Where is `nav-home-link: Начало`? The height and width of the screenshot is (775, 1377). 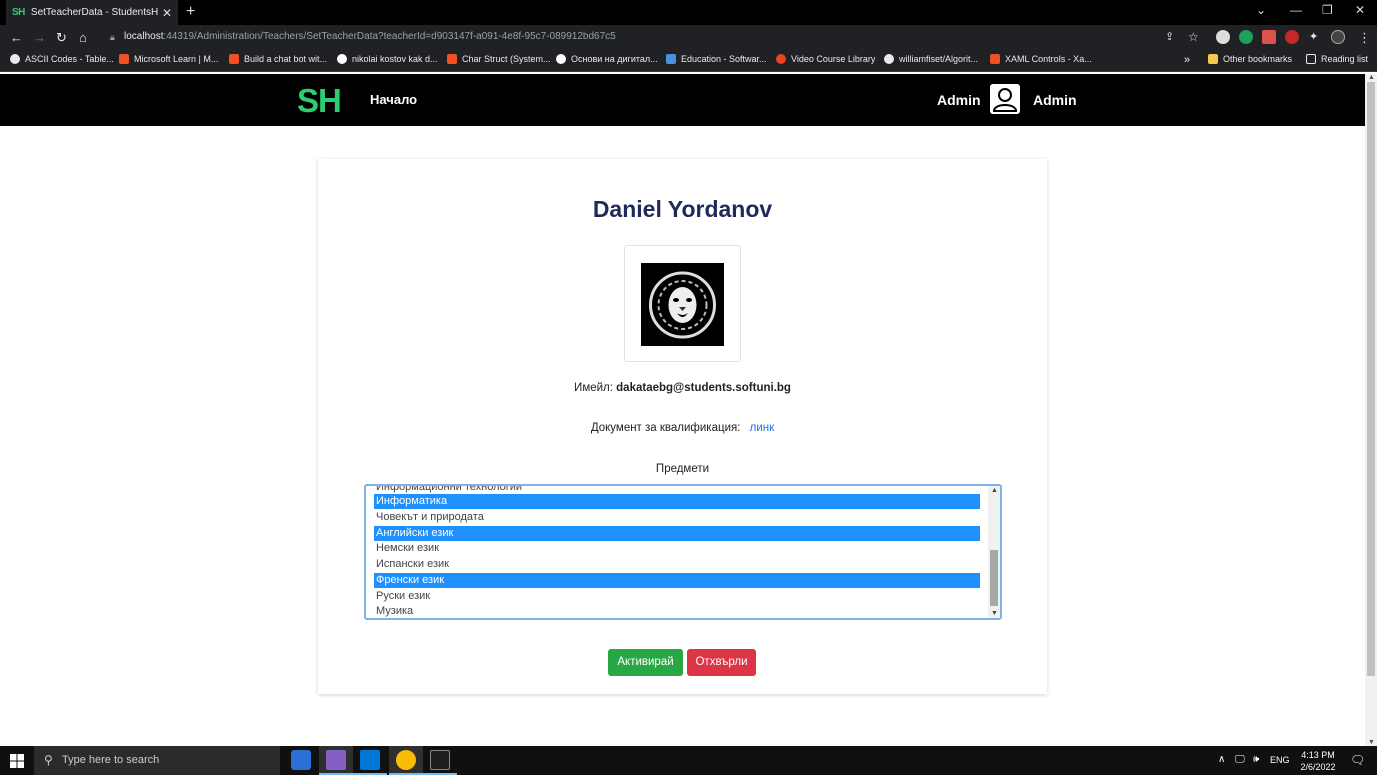 nav-home-link: Начало is located at coordinates (393, 99).